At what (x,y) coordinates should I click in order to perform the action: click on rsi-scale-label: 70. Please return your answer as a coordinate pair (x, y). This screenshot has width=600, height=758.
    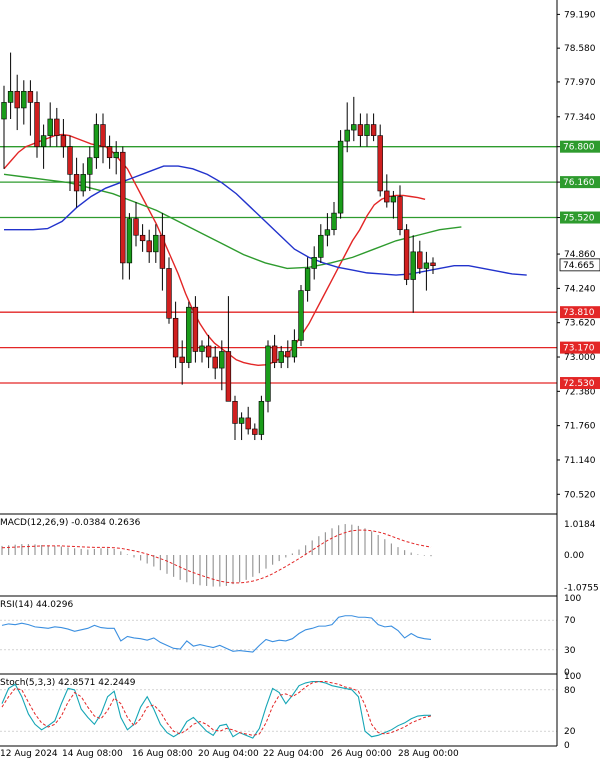
    Looking at the image, I should click on (570, 621).